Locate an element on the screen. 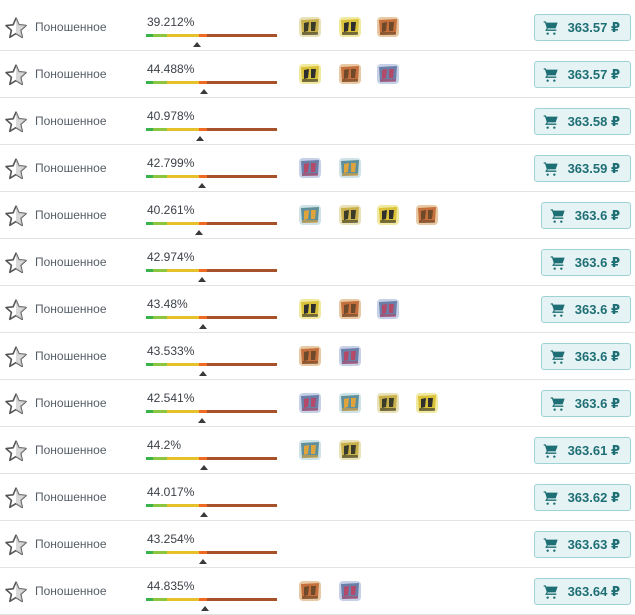 The height and width of the screenshot is (615, 635). listing-row: Поношенное 44.835% 363.64 ₽ is located at coordinates (317, 591).